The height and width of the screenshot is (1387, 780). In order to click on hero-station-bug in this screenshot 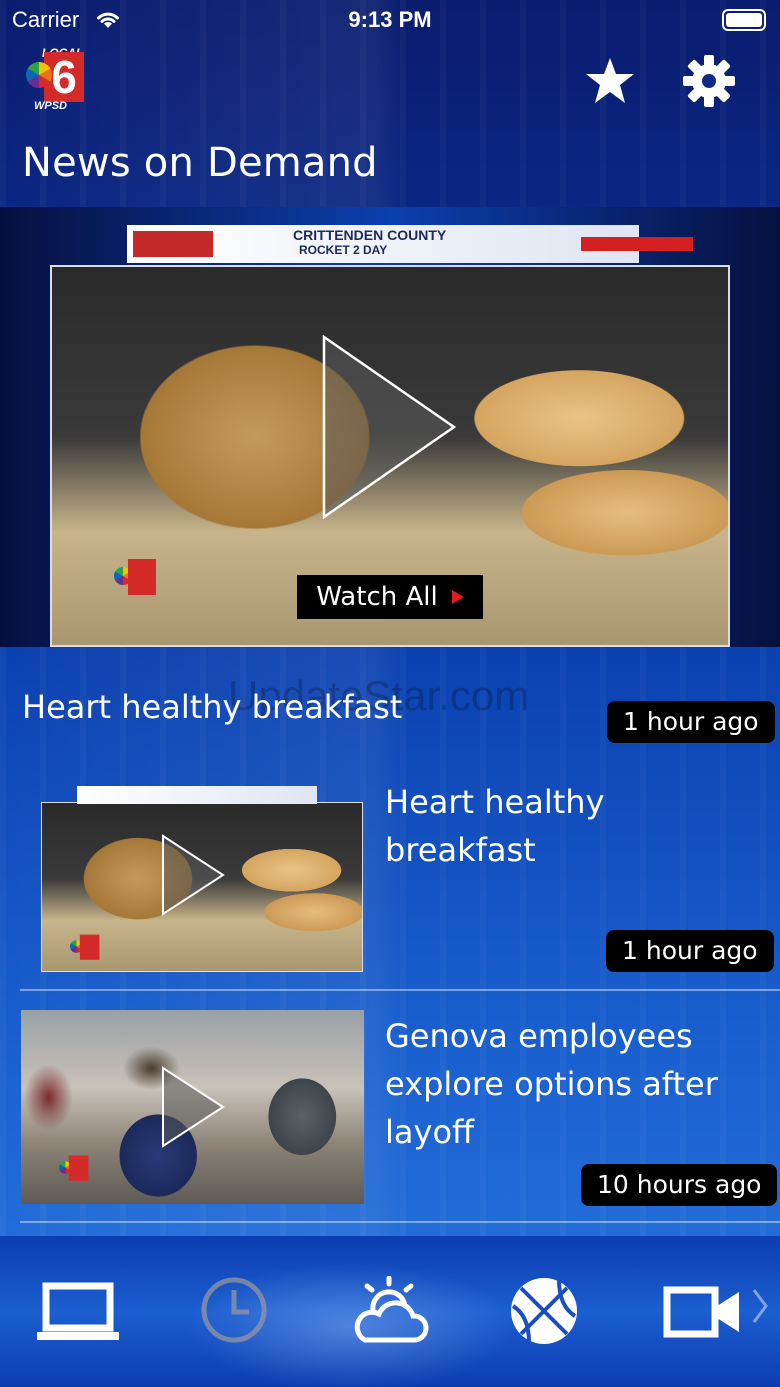, I will do `click(137, 577)`.